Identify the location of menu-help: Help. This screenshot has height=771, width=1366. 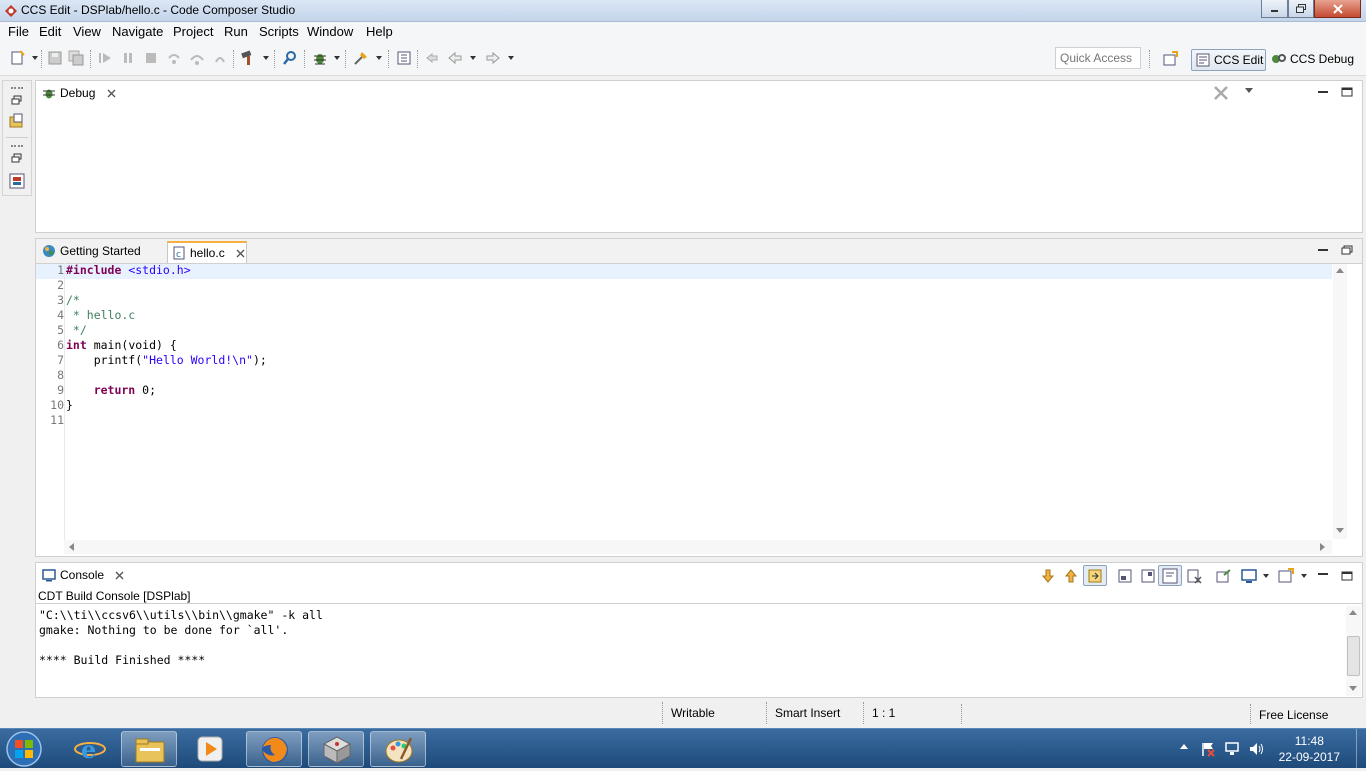
(379, 31).